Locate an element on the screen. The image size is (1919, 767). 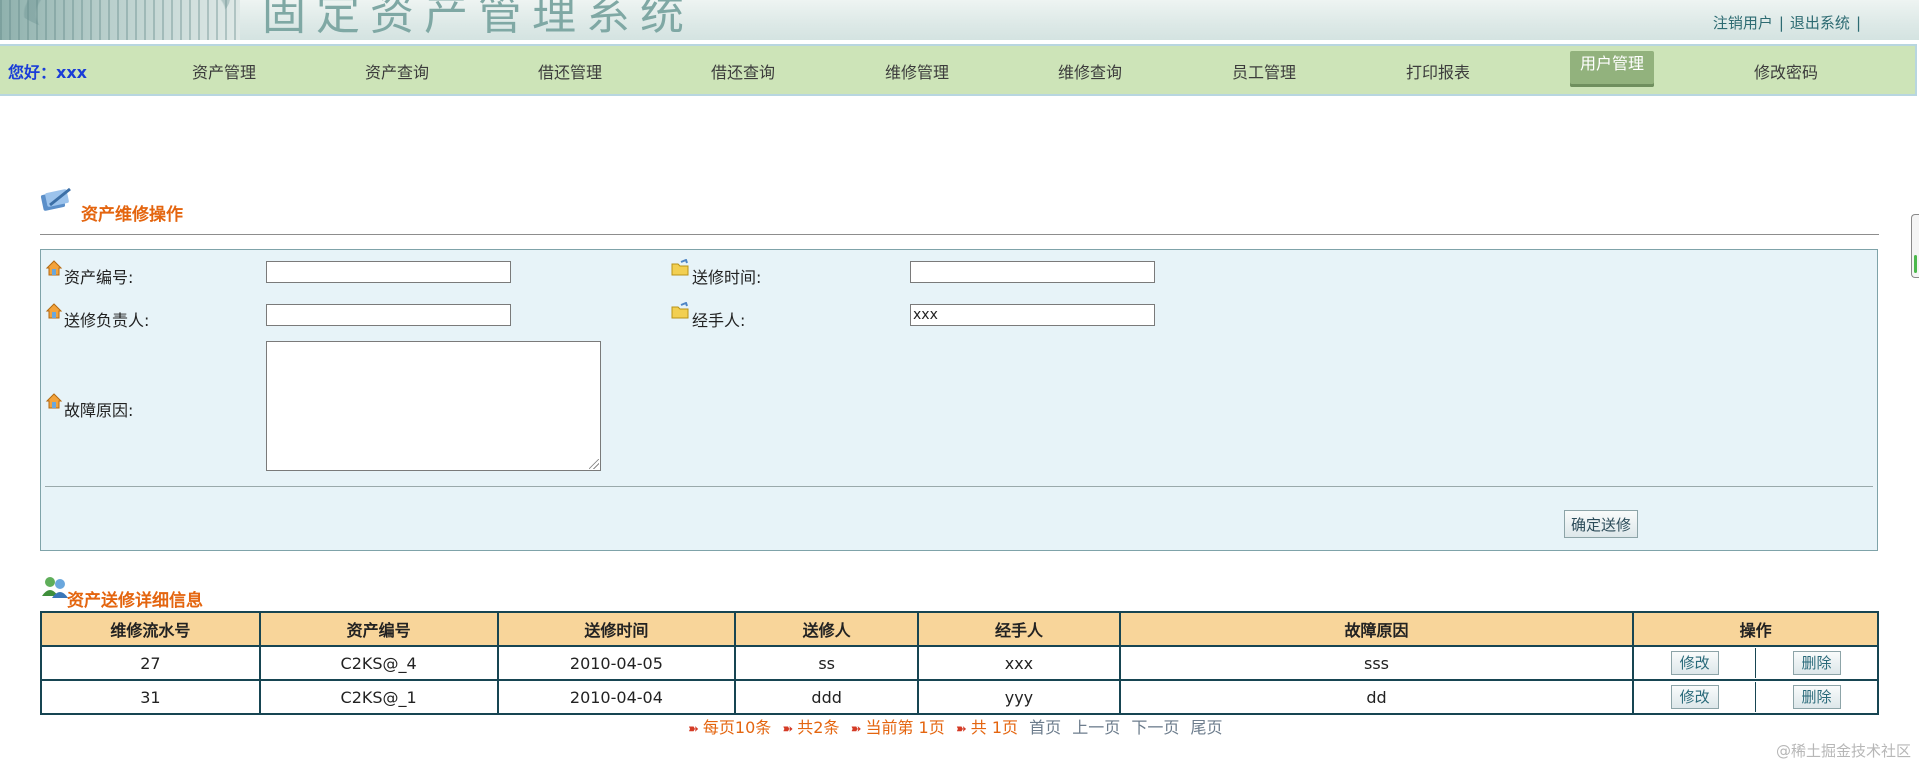
cell-handler: xxx is located at coordinates (1019, 663).